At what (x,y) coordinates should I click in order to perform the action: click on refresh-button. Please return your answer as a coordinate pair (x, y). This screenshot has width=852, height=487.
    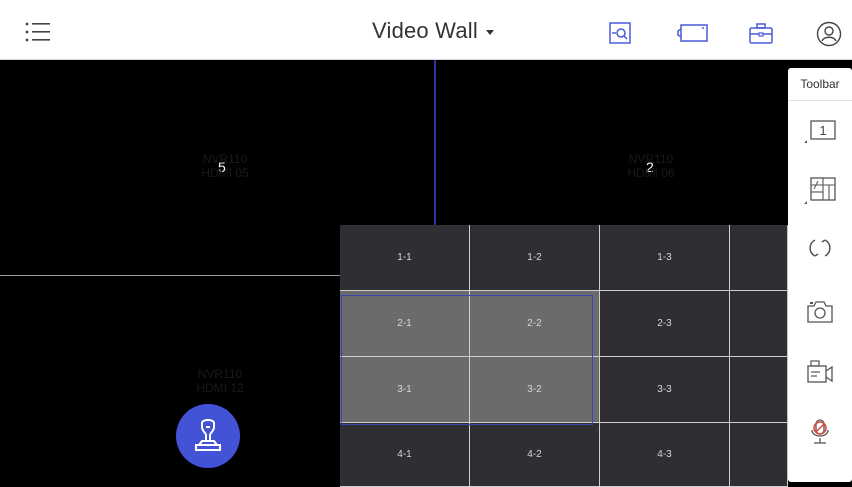
    Looking at the image, I should click on (820, 248).